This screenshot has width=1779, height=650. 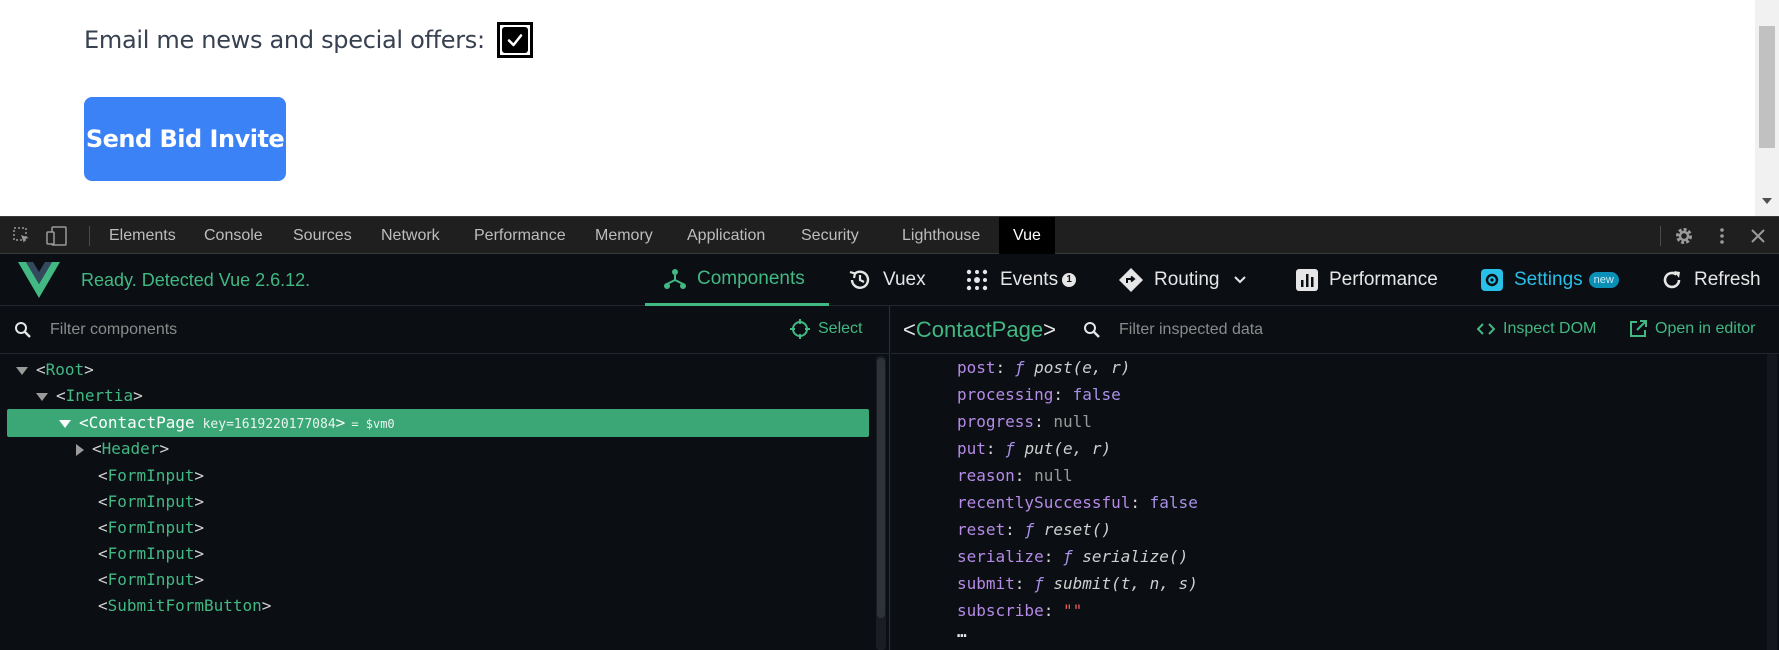 I want to click on data-row-submit: submit: ƒ submit(t, n, s), so click(x=1077, y=583).